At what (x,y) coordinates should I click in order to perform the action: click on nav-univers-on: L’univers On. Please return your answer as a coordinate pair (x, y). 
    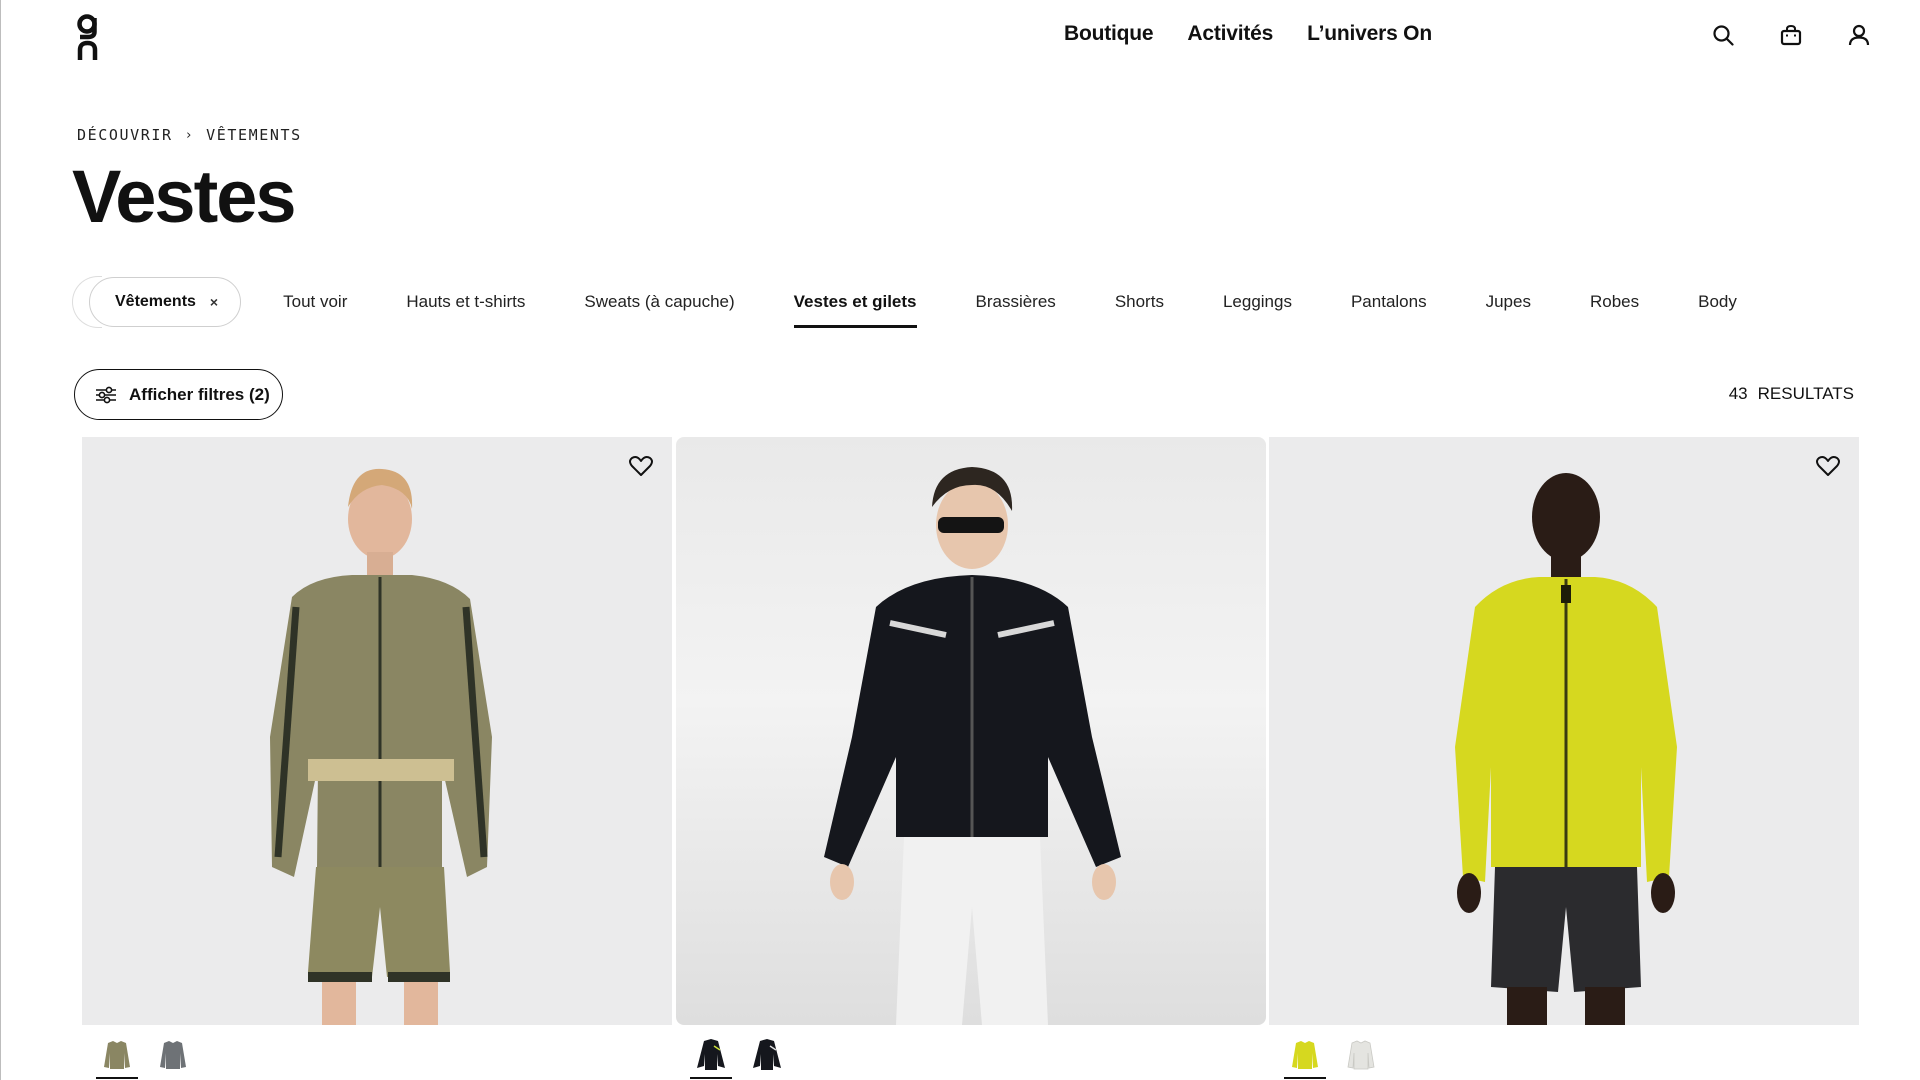
    Looking at the image, I should click on (1369, 34).